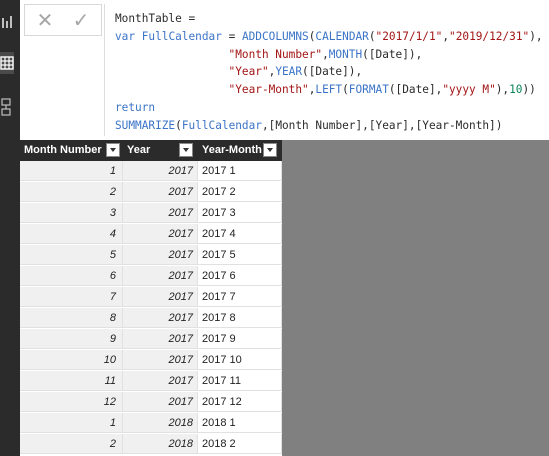  Describe the element at coordinates (71, 318) in the screenshot. I see `cell-month-number: 8` at that location.